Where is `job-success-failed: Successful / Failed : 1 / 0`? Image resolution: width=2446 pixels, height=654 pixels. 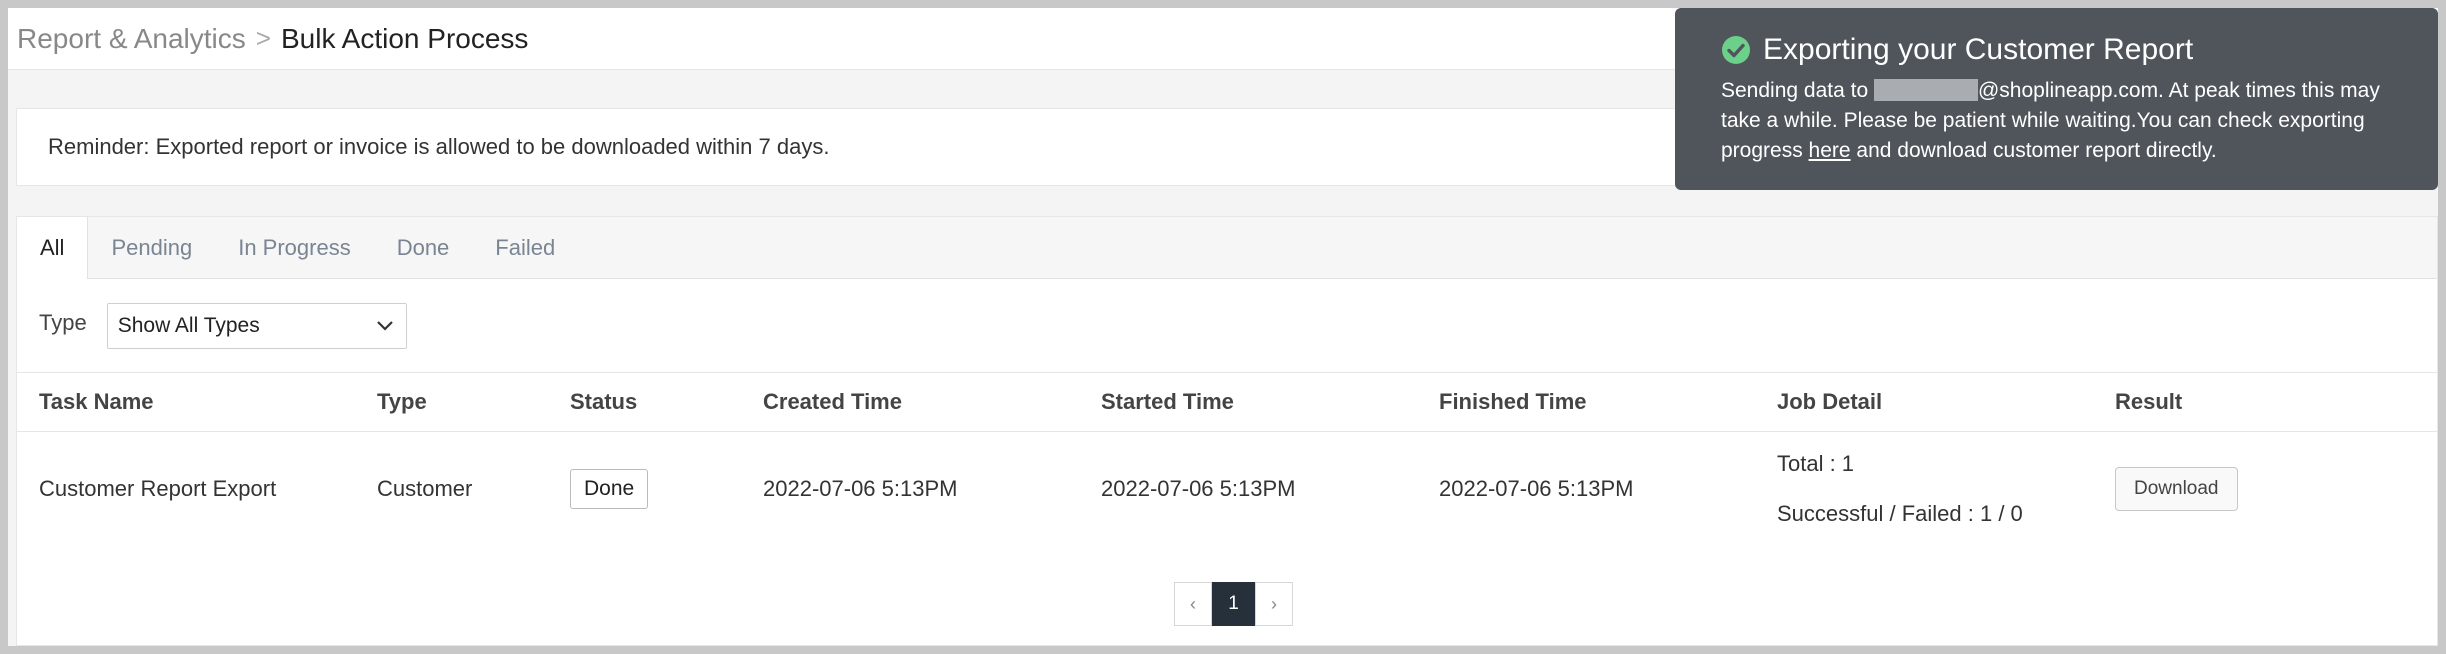
job-success-failed: Successful / Failed : 1 / 0 is located at coordinates (1900, 514).